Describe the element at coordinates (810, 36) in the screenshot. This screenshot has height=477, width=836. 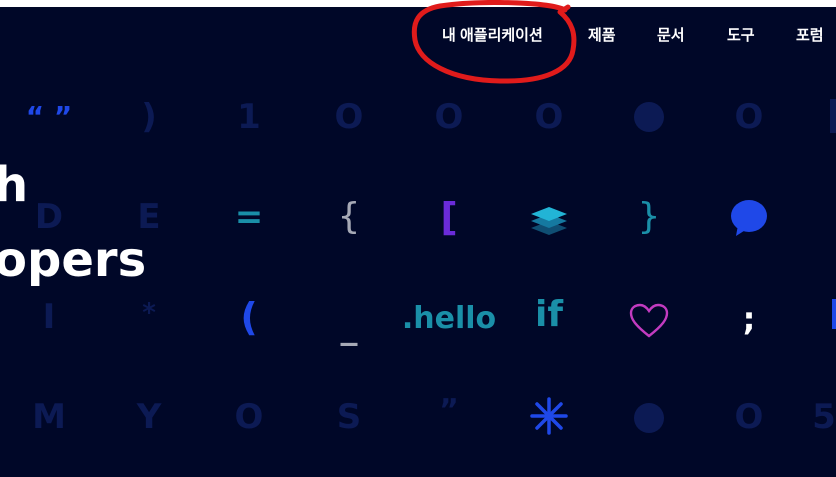
I see `nav-forum: 포럼` at that location.